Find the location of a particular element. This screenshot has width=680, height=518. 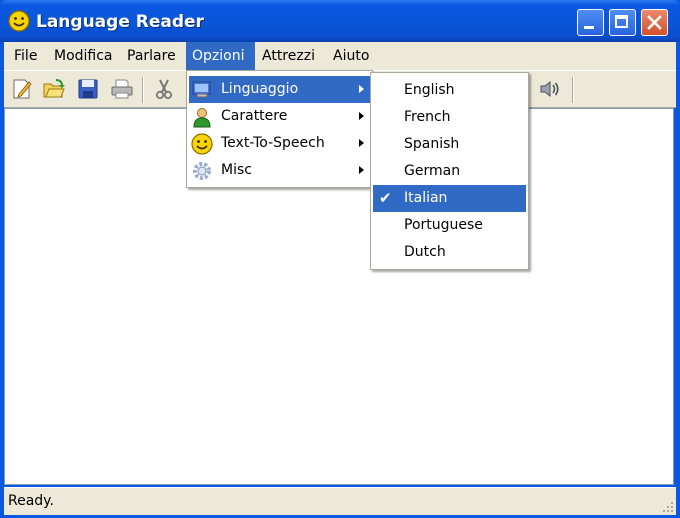

person-icon is located at coordinates (202, 118).